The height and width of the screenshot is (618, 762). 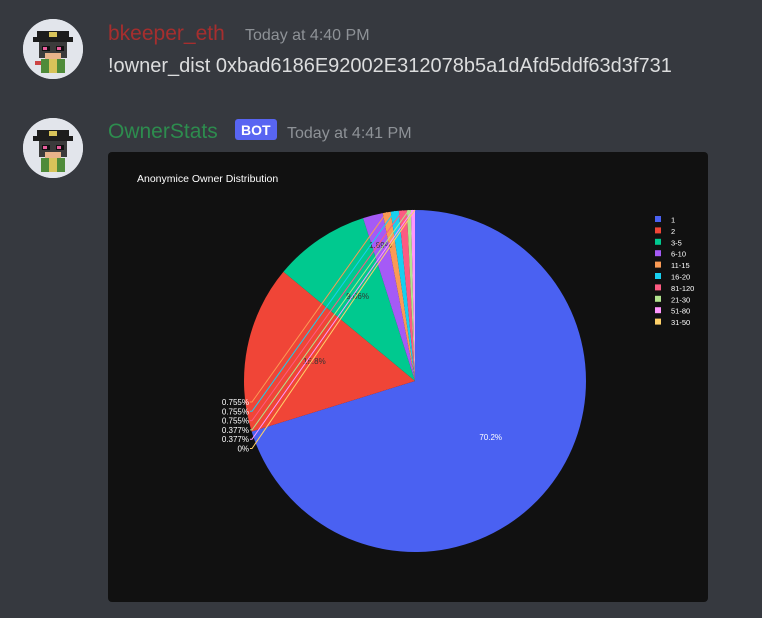 What do you see at coordinates (680, 265) in the screenshot?
I see `legend-label-11-15: 11-15` at bounding box center [680, 265].